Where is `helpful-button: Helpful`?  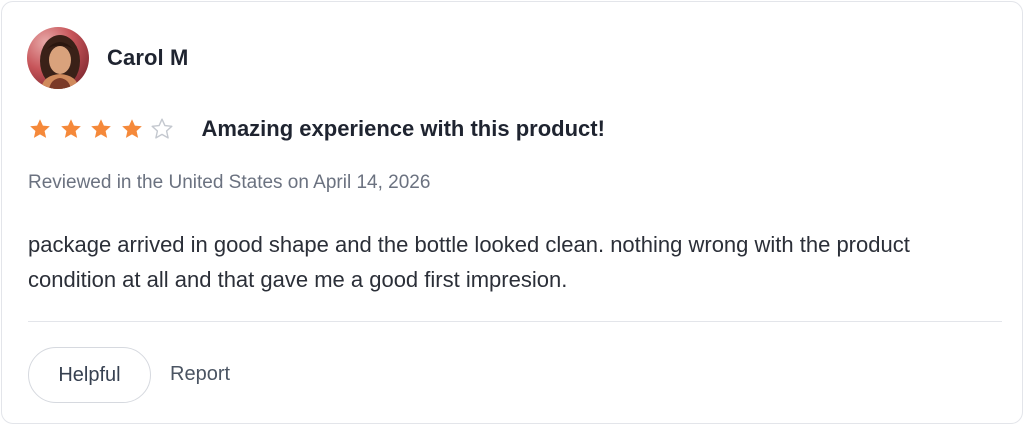
helpful-button: Helpful is located at coordinates (89, 375).